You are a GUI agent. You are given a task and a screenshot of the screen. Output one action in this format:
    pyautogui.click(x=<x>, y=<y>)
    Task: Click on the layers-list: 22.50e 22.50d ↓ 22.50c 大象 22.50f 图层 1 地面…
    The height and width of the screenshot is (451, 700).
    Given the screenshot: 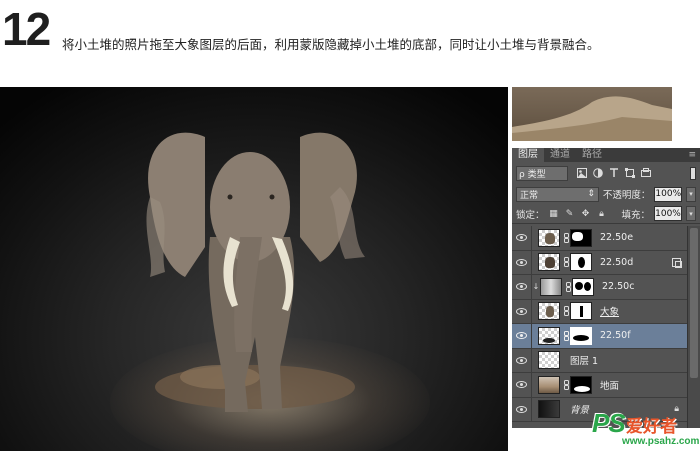 What is the action you would take?
    pyautogui.click(x=599, y=324)
    